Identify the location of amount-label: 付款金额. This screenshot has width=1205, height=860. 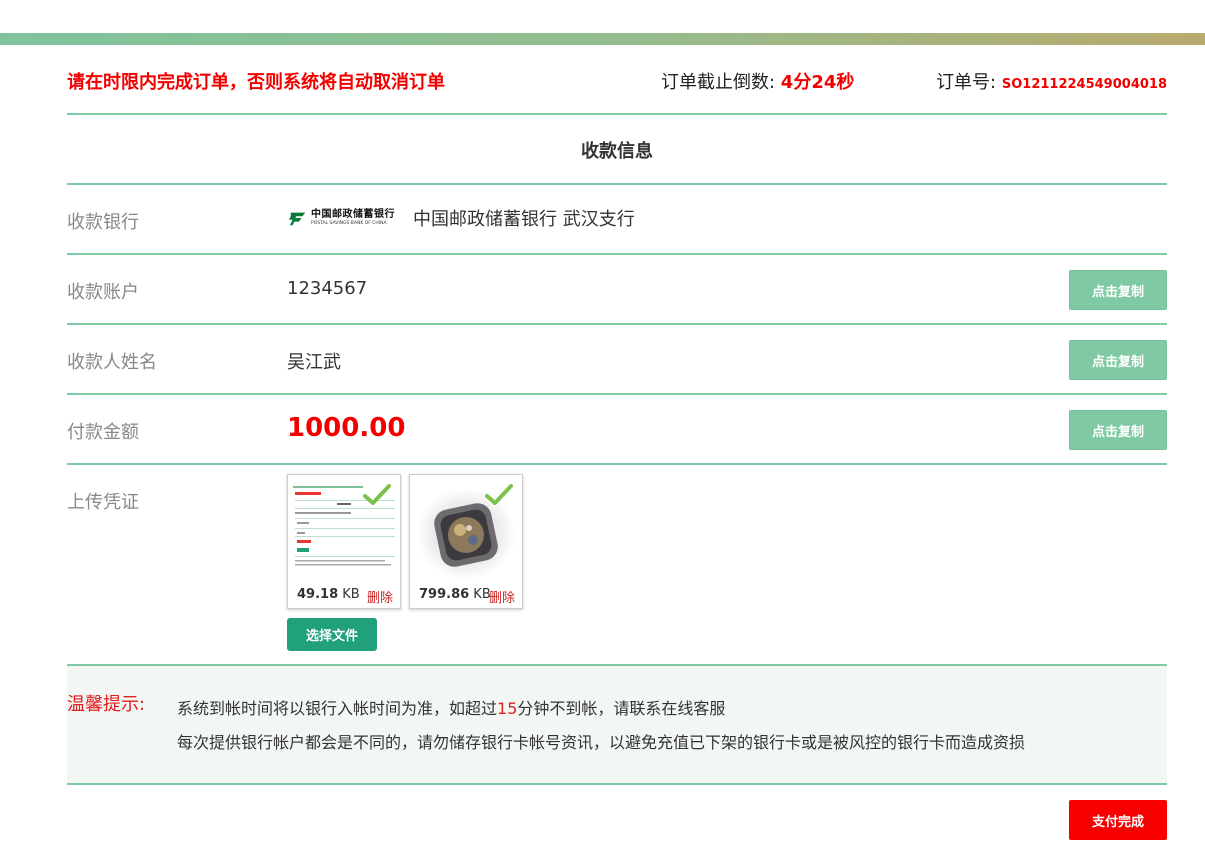
(103, 432).